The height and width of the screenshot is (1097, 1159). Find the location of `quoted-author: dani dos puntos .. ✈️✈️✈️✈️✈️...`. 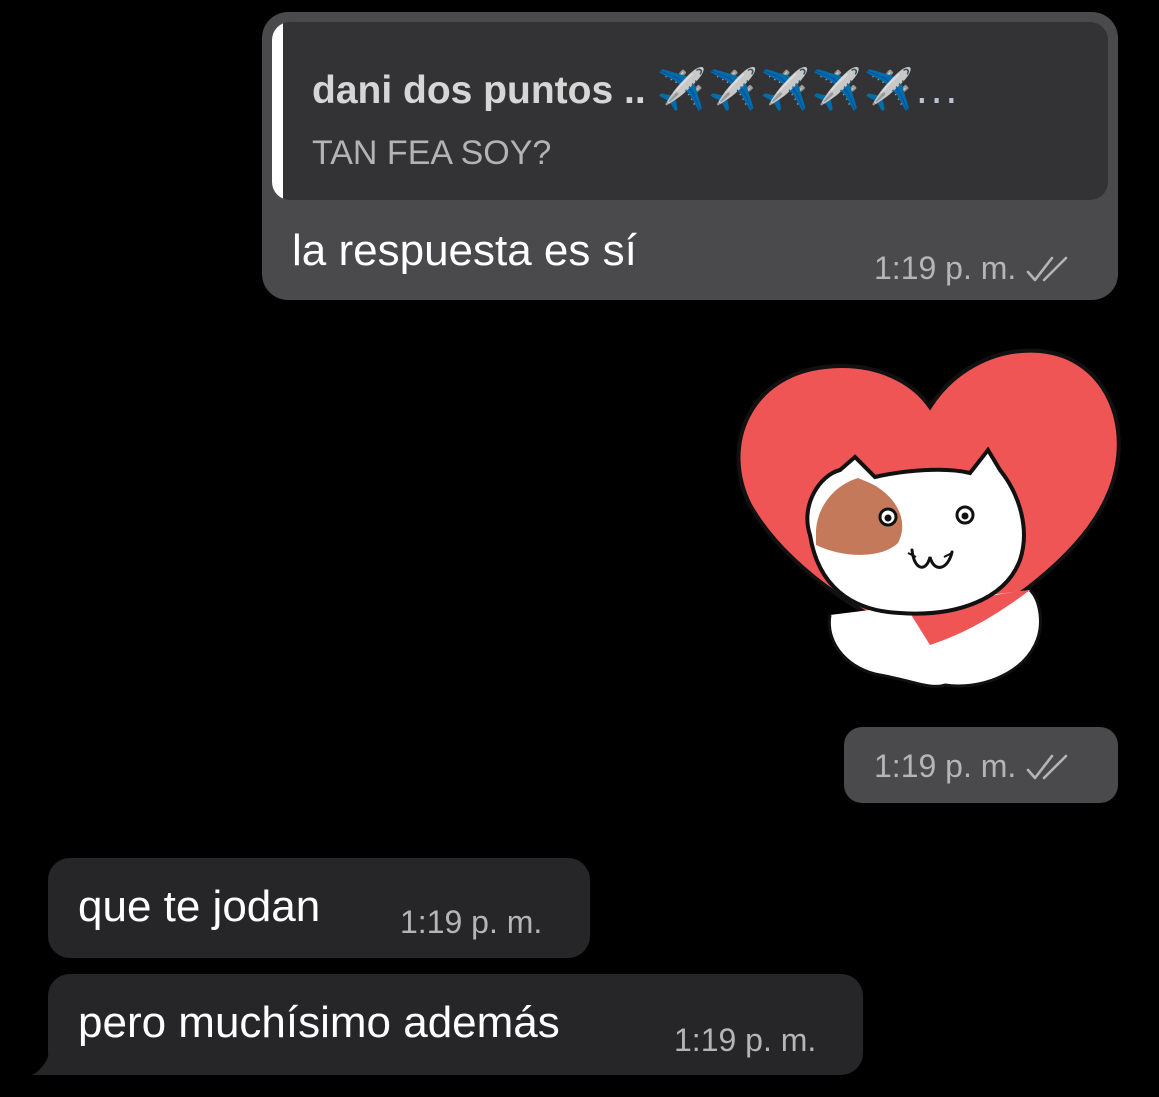

quoted-author: dani dos puntos .. ✈️✈️✈️✈️✈️... is located at coordinates (636, 90).